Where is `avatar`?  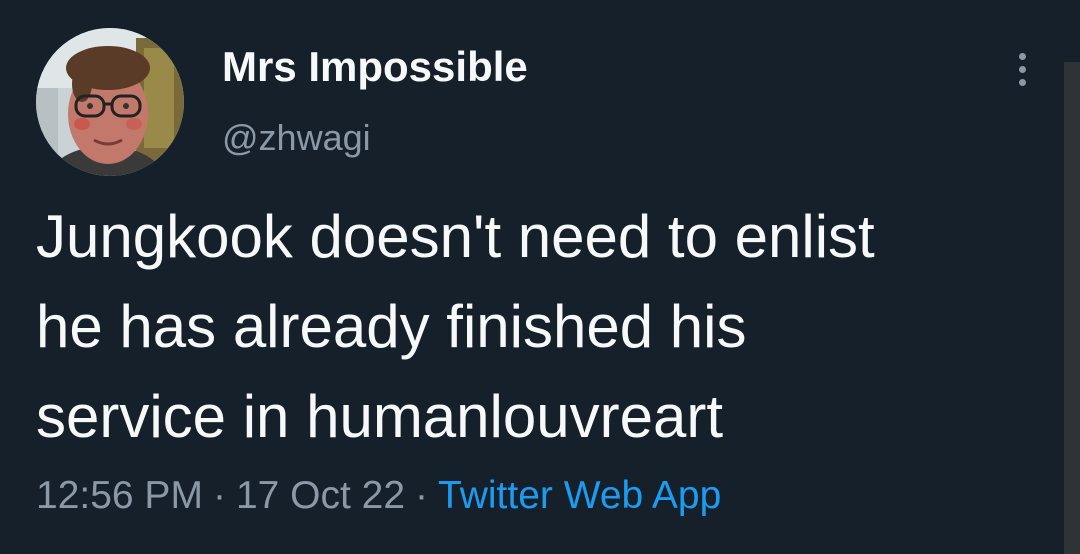 avatar is located at coordinates (110, 102).